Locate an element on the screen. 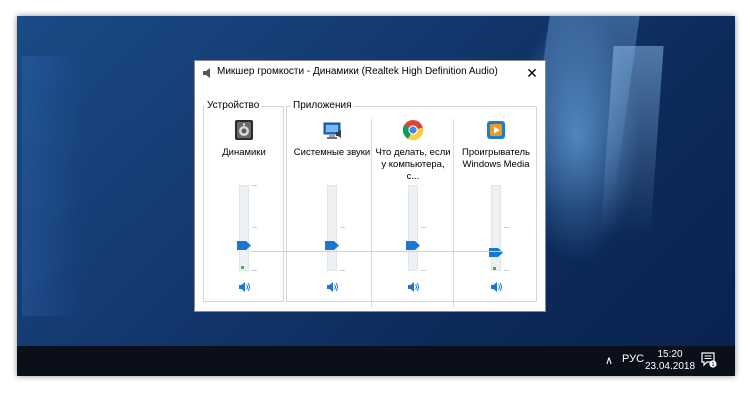  channel-name: Динамики is located at coordinates (244, 153).